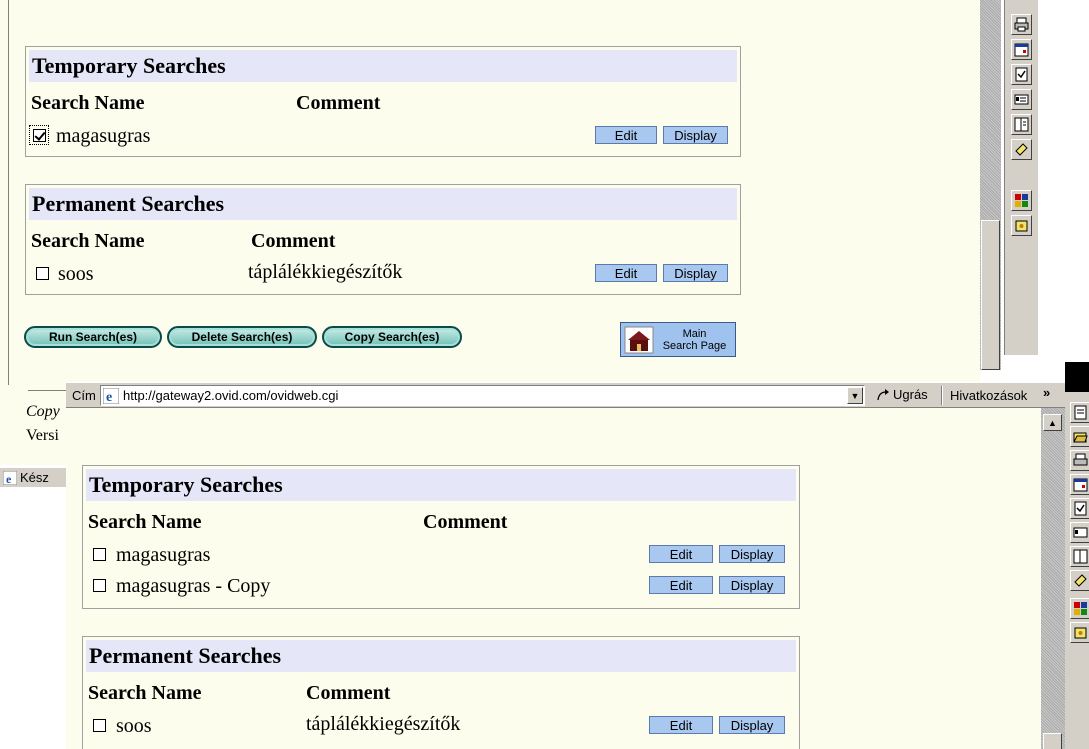 This screenshot has width=1089, height=749. Describe the element at coordinates (910, 394) in the screenshot. I see `go-label: Ugrás` at that location.